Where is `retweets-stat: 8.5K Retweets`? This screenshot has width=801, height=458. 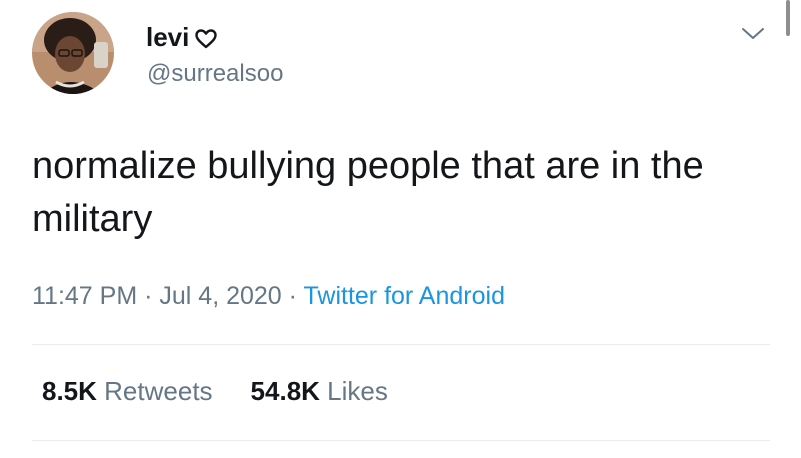
retweets-stat: 8.5K Retweets is located at coordinates (127, 391).